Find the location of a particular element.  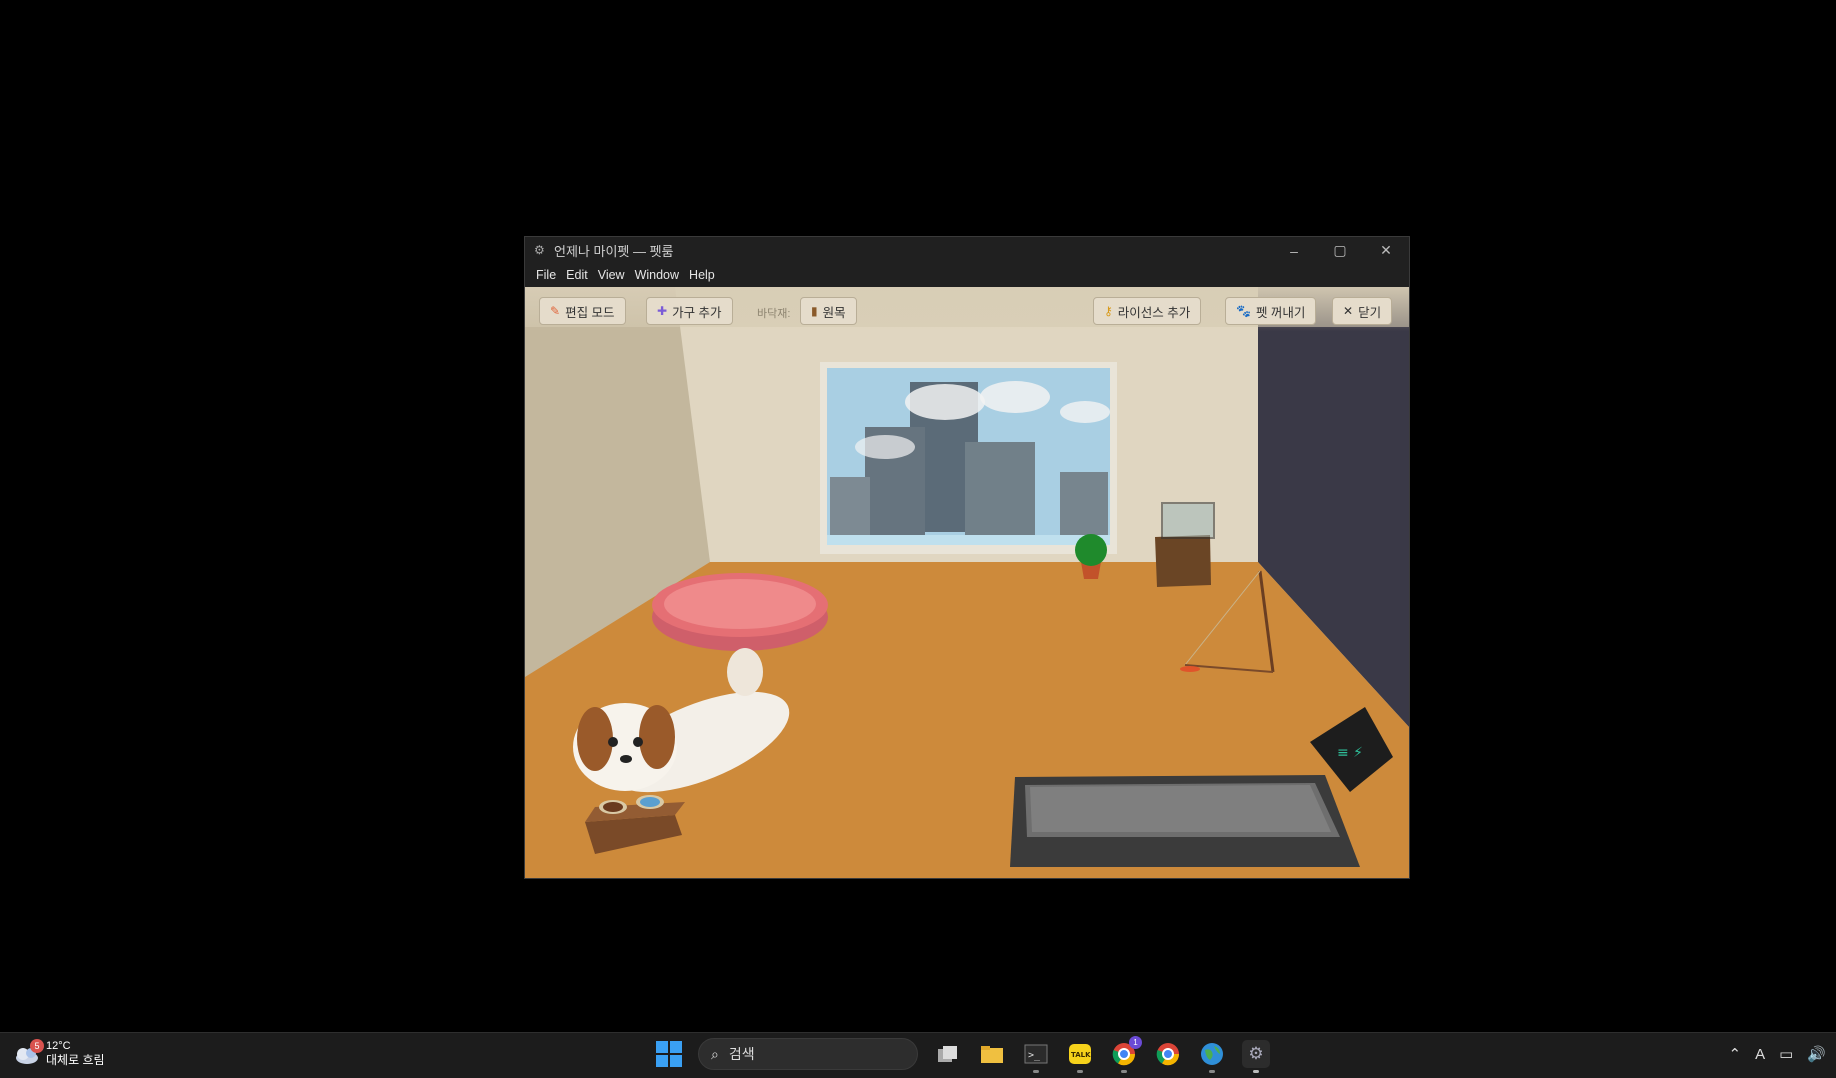

aquarium-cabinet is located at coordinates (1185, 544).